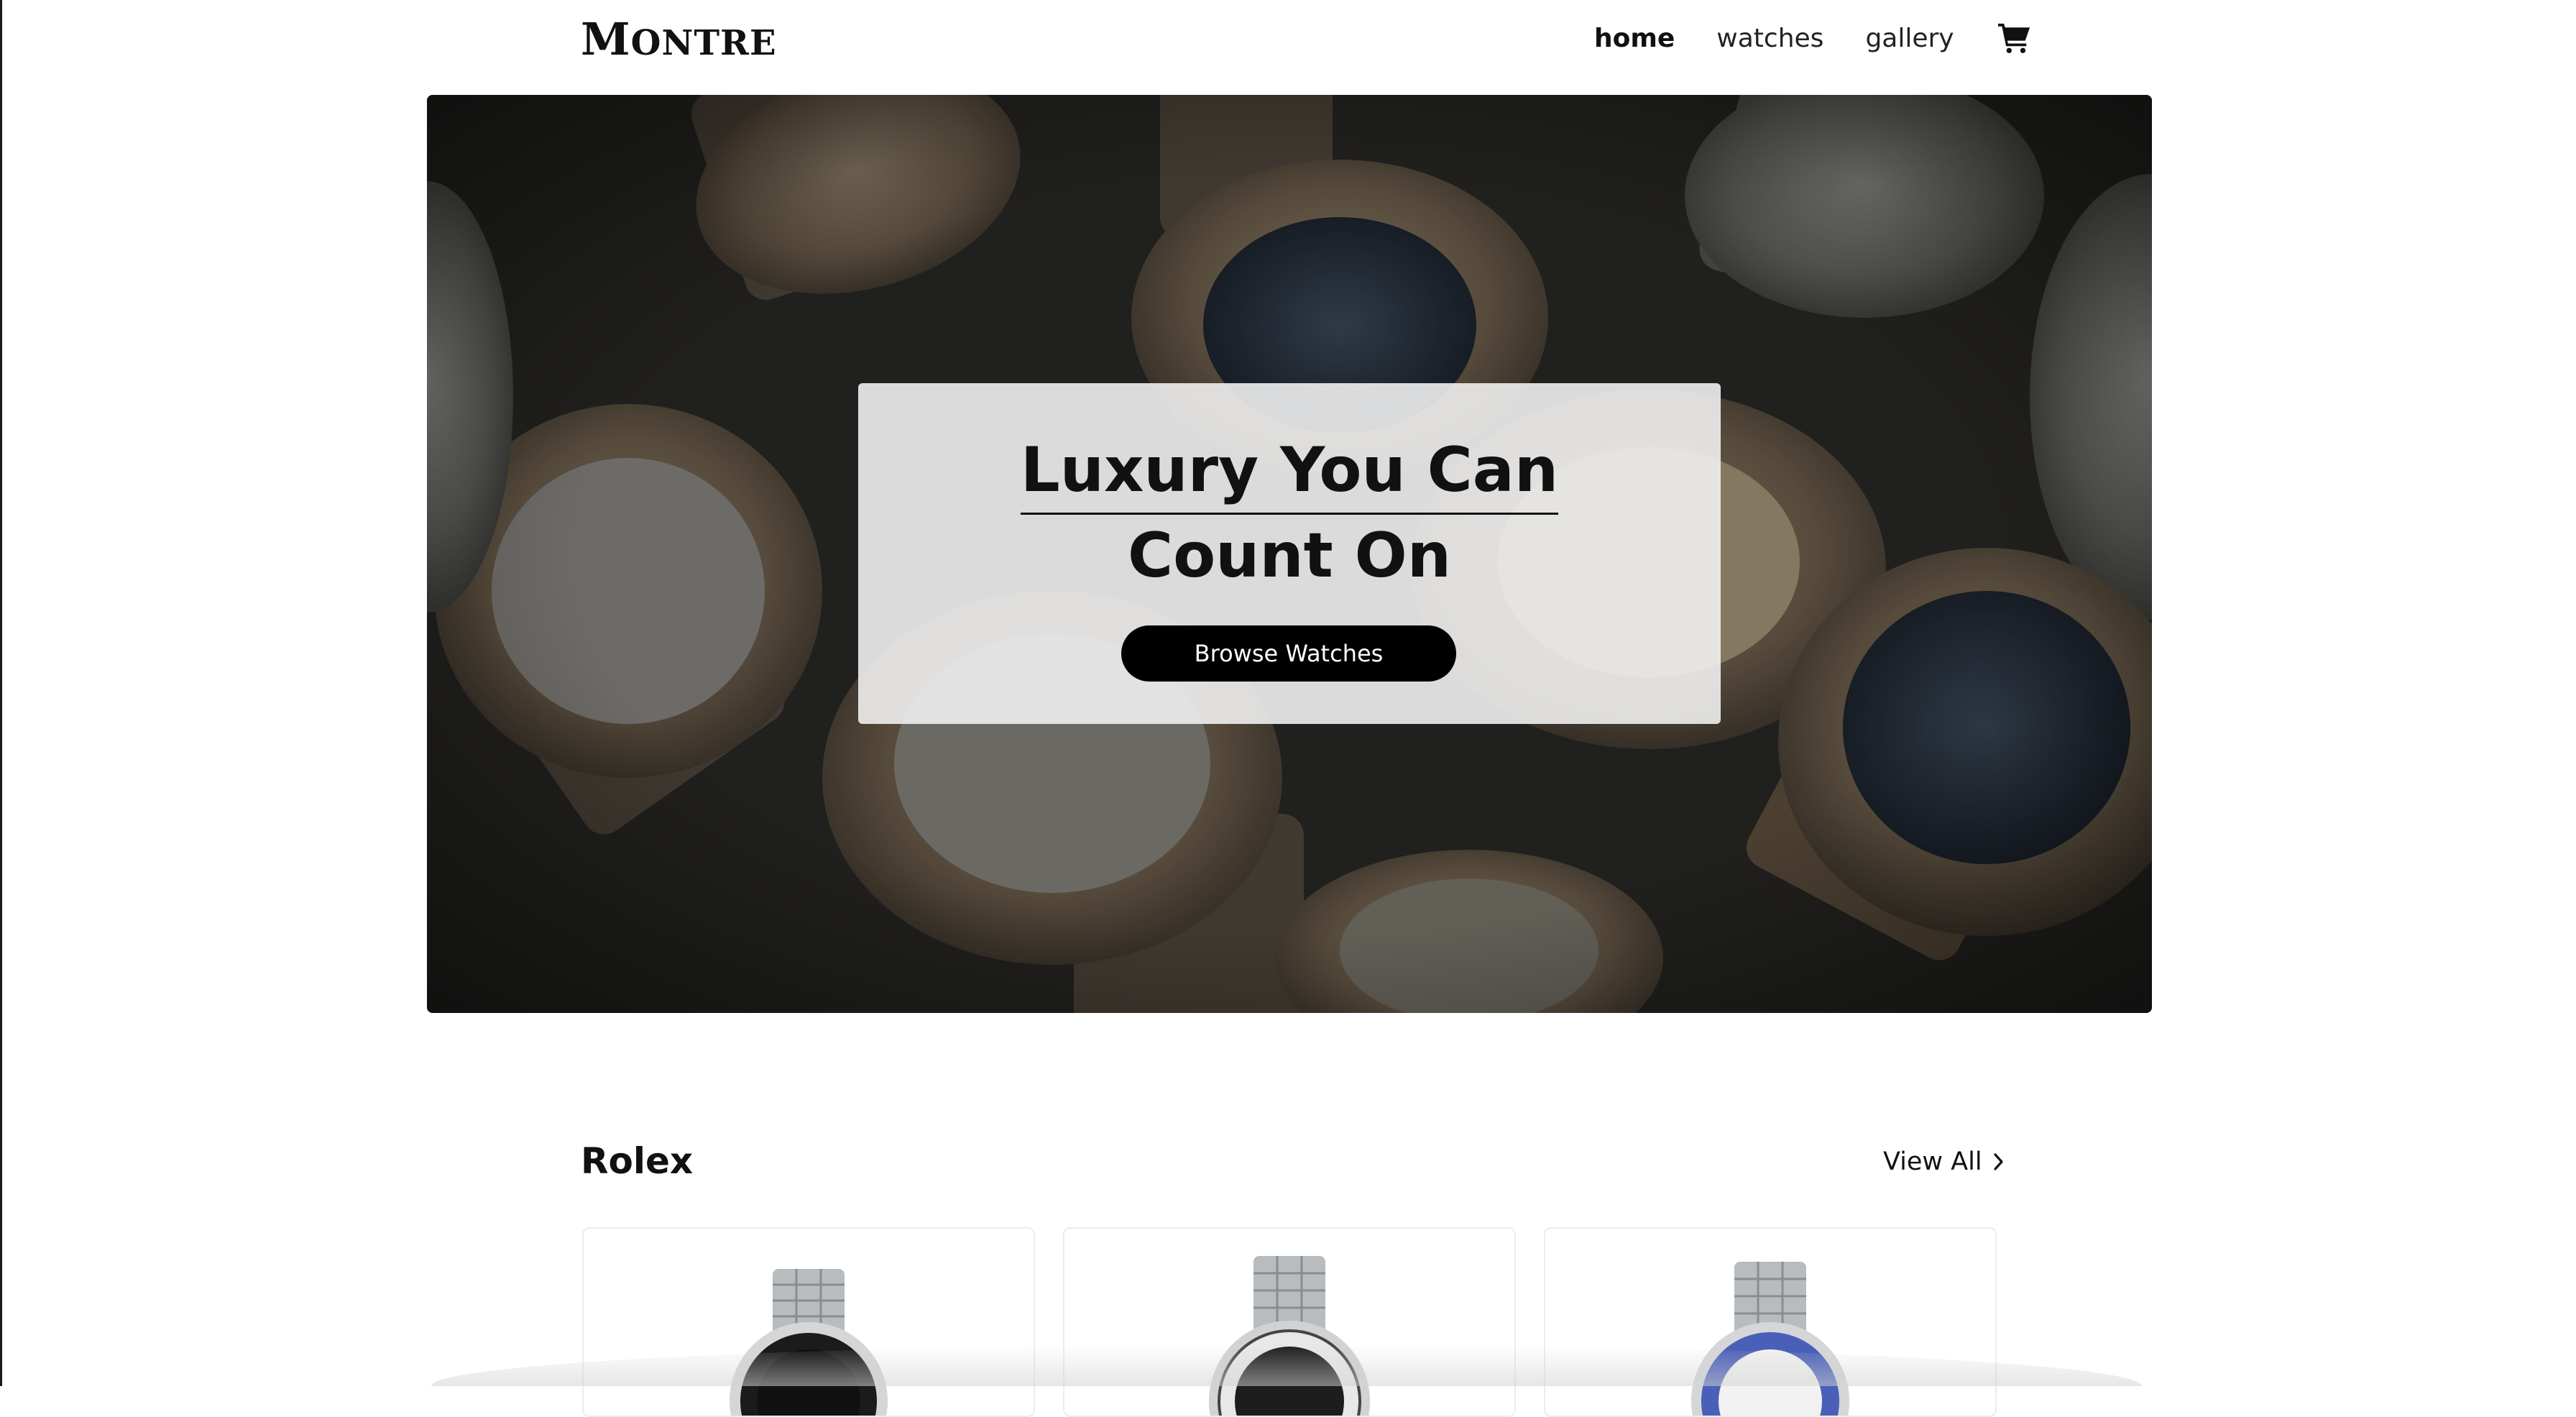  What do you see at coordinates (1289, 472) in the screenshot?
I see `hero-title-line1: Luxury You Can` at bounding box center [1289, 472].